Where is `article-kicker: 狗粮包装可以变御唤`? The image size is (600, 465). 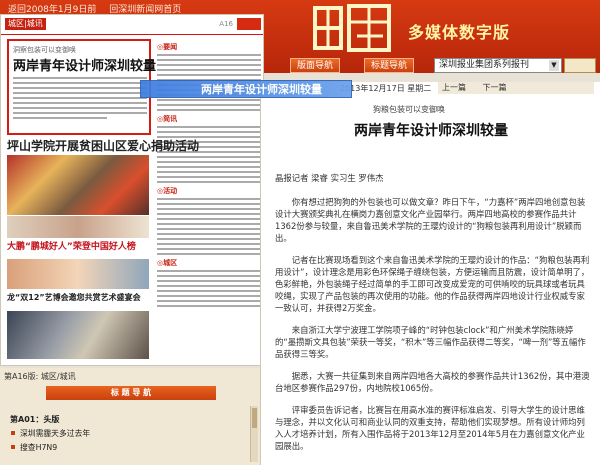 article-kicker: 狗粮包装可以变御唤 is located at coordinates (409, 109).